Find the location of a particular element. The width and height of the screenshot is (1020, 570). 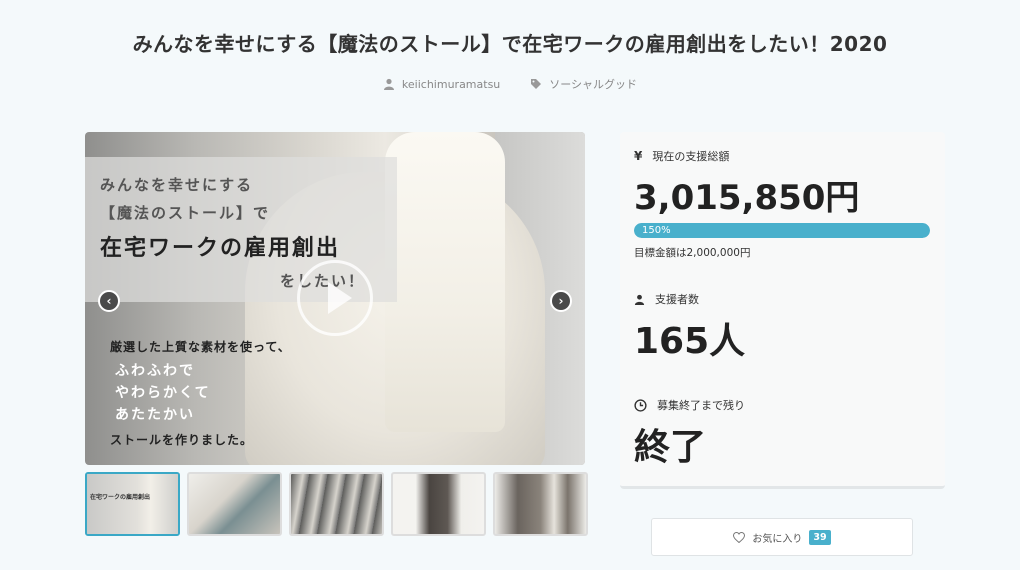

thumbnail-1: 在宅ワークの雇用創出 is located at coordinates (132, 504).